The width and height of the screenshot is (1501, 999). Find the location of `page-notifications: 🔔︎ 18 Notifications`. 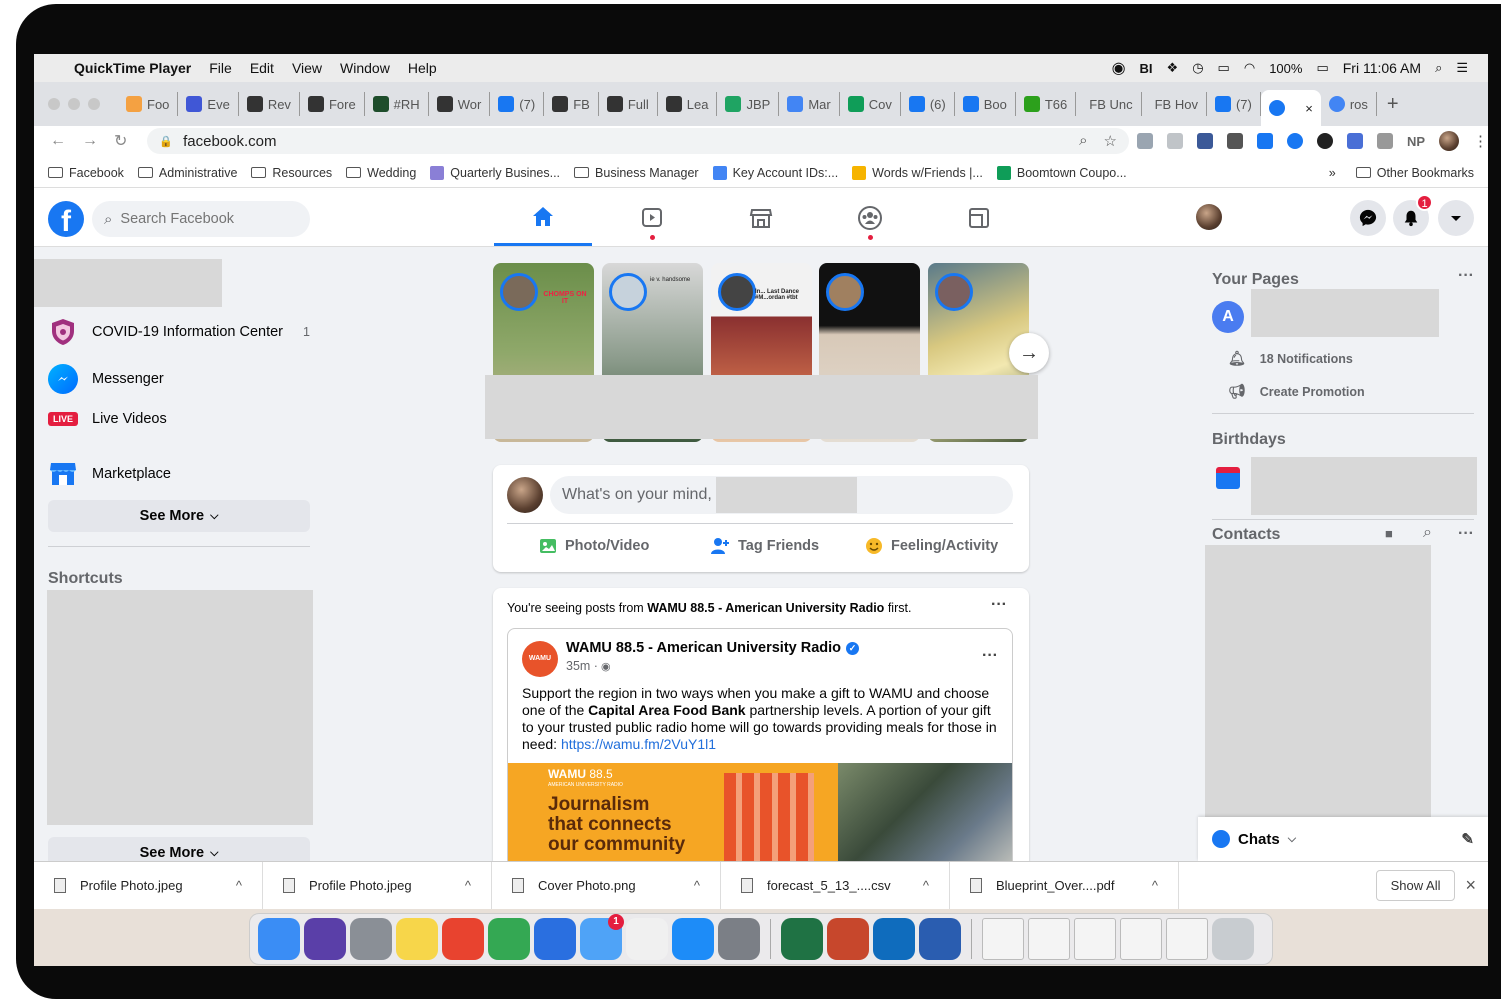

page-notifications: 🔔︎ 18 Notifications is located at coordinates (1290, 358).